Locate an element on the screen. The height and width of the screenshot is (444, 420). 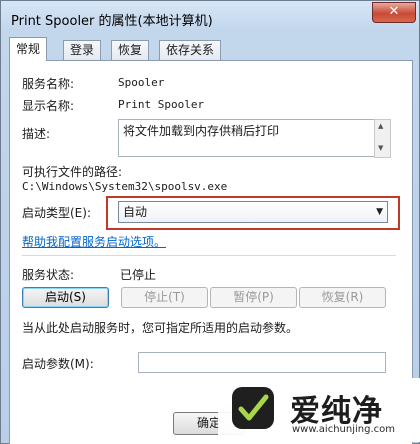
window-title: Print Spooler 的属性(本地计算机) is located at coordinates (112, 21).